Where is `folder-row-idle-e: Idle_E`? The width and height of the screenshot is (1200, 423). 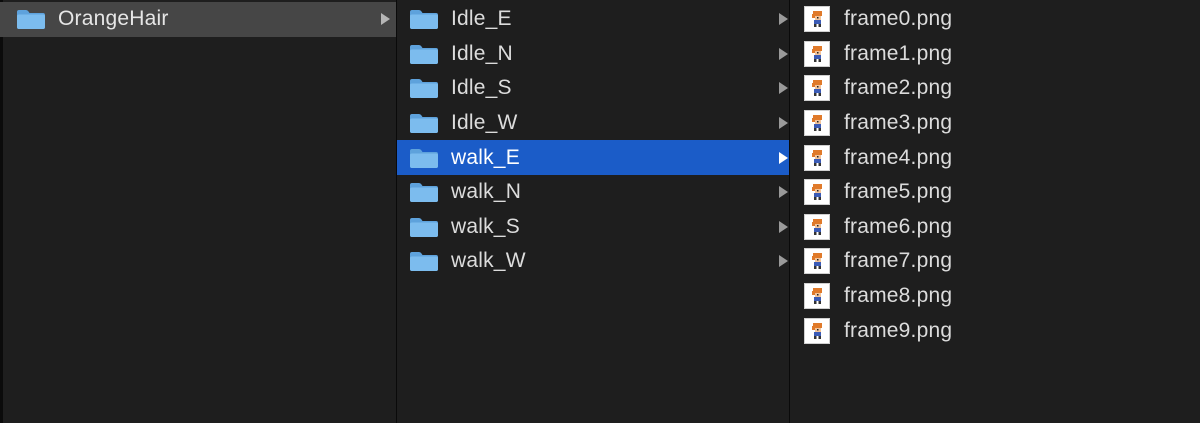
folder-row-idle-e: Idle_E is located at coordinates (593, 19).